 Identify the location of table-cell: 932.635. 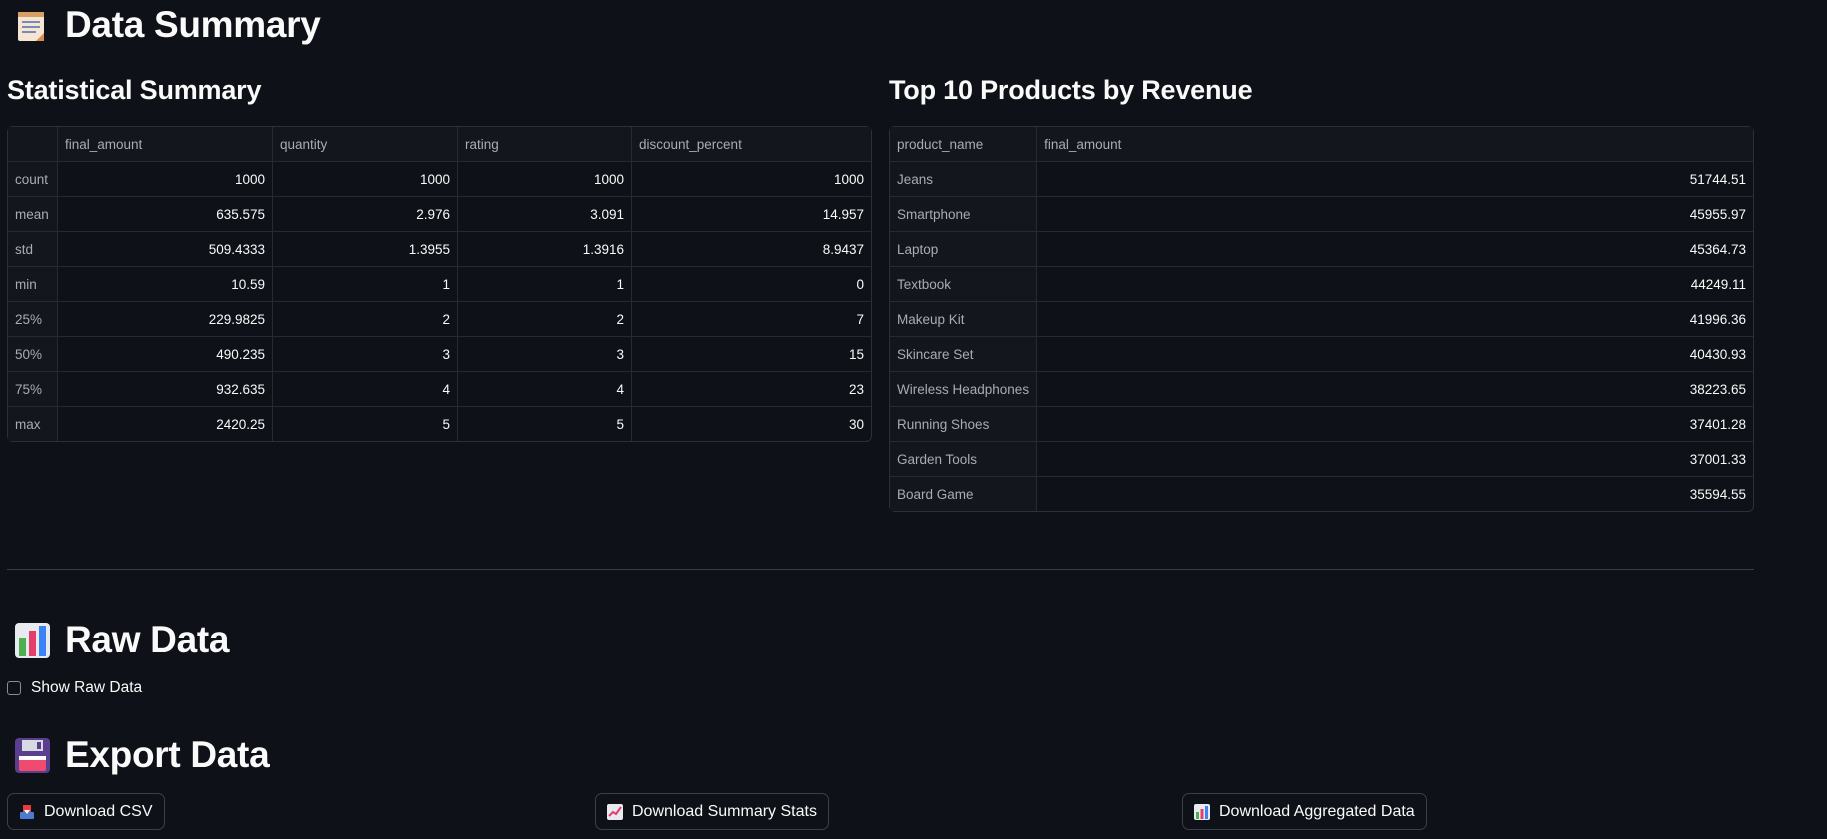
(165, 389).